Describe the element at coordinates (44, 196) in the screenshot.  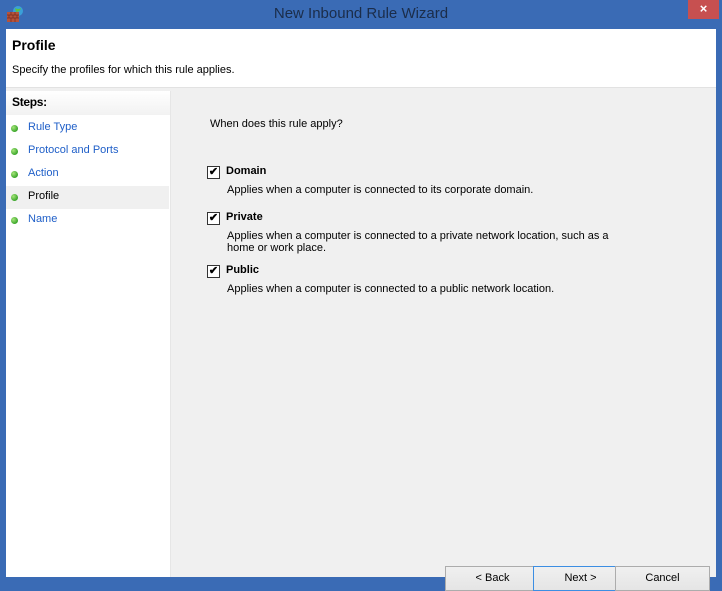
I see `step-label: Profile` at that location.